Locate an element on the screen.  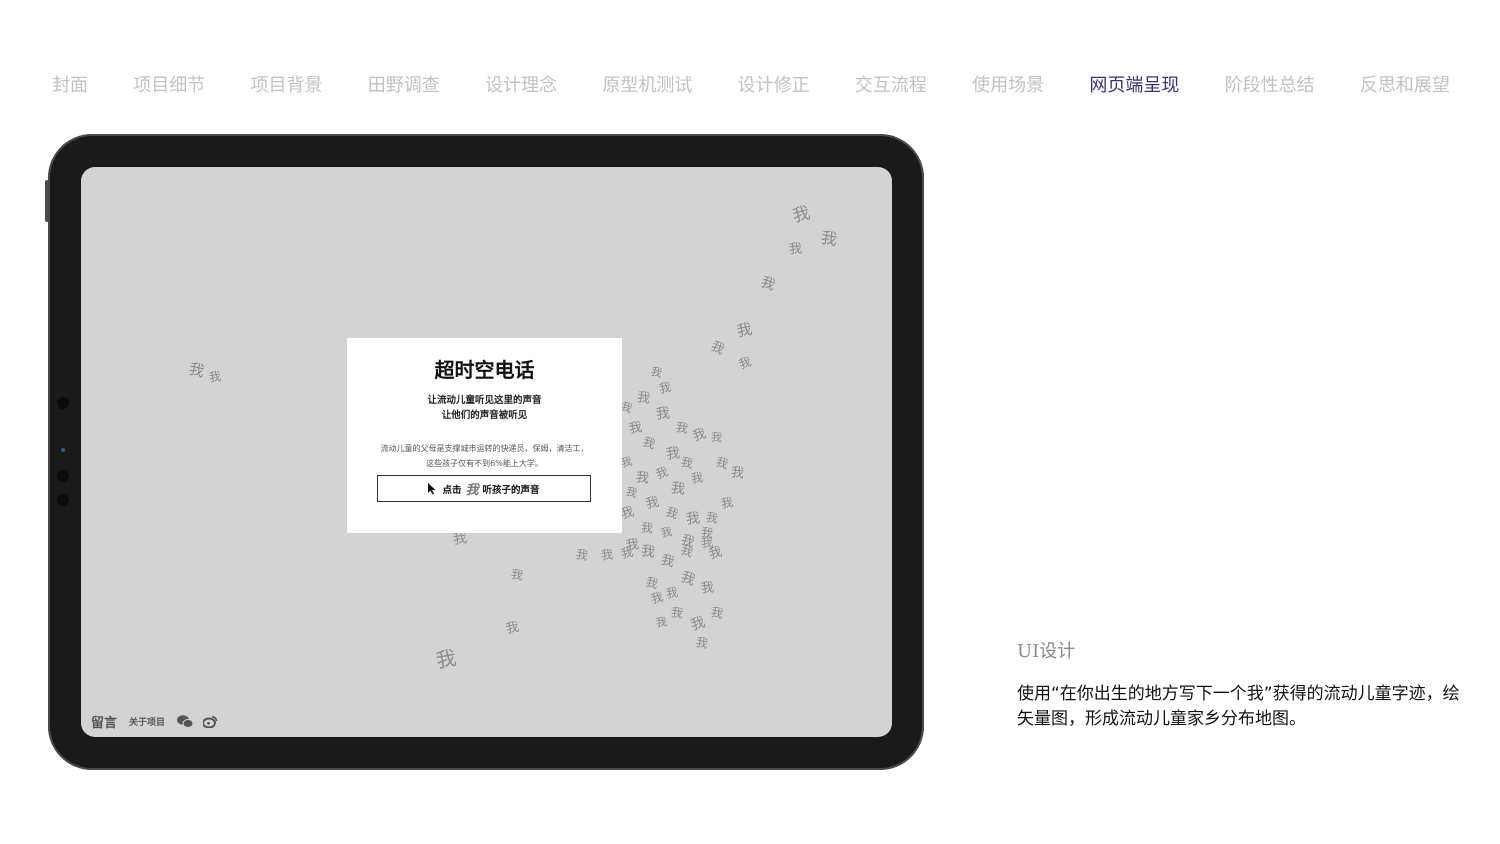
modal-desc-line: 这些孩子仅有不到6%能上大学。 is located at coordinates (484, 463).